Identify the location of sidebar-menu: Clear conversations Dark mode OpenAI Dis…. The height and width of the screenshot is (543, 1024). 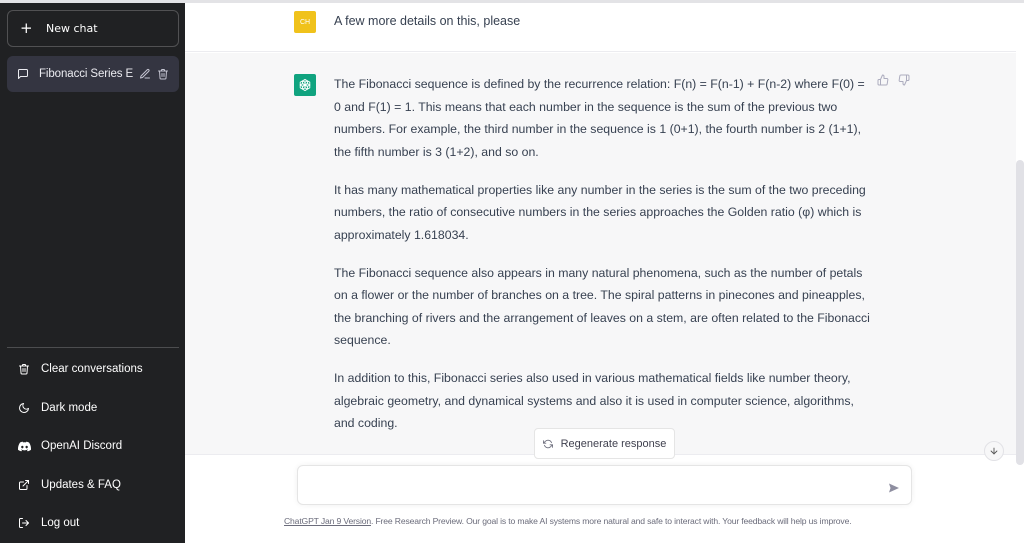
(93, 446).